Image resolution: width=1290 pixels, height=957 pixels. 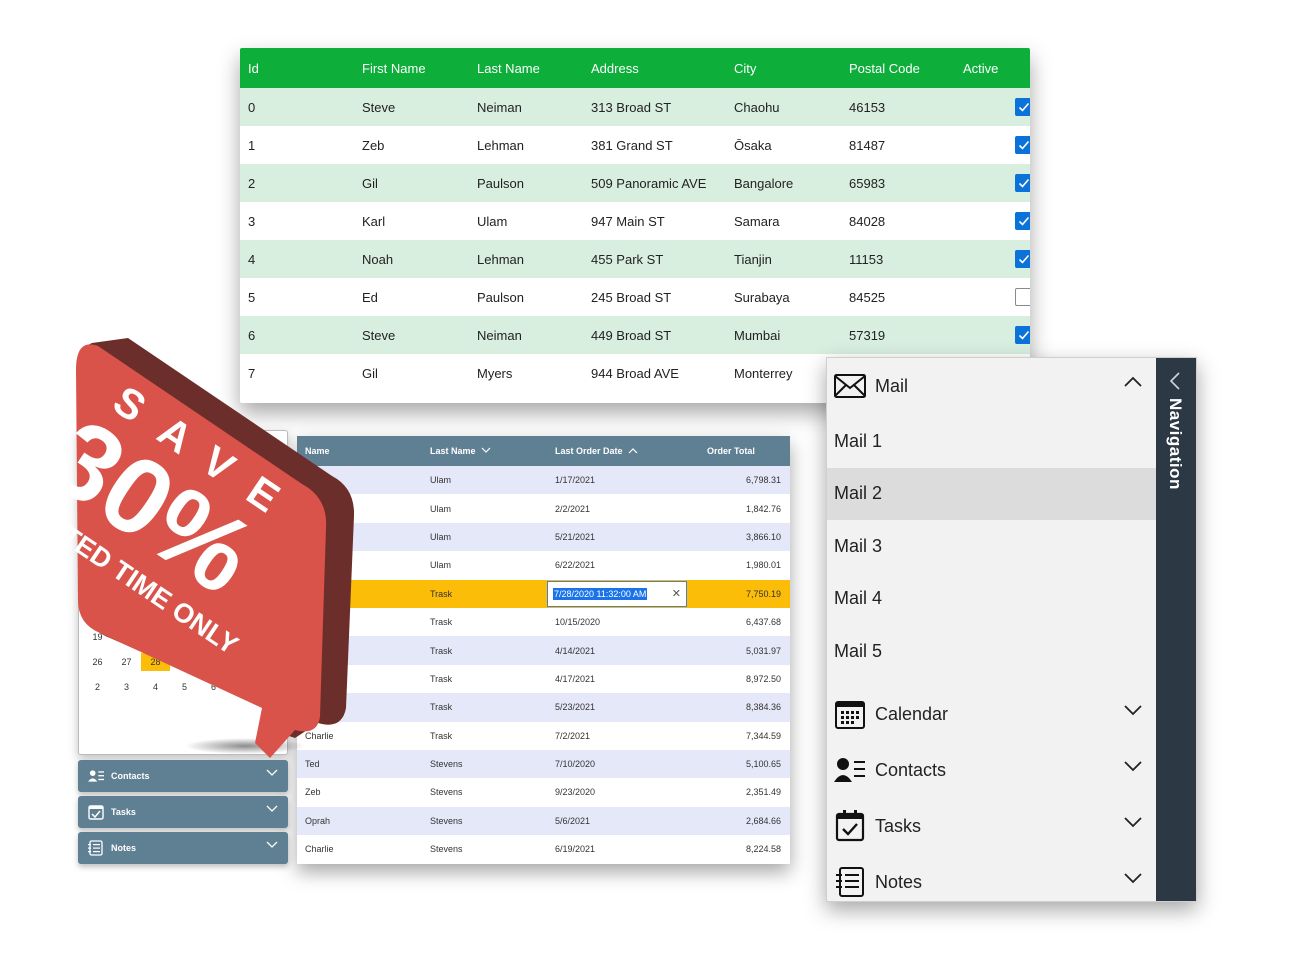 What do you see at coordinates (763, 678) in the screenshot?
I see `cell-order-total: 8,972.50` at bounding box center [763, 678].